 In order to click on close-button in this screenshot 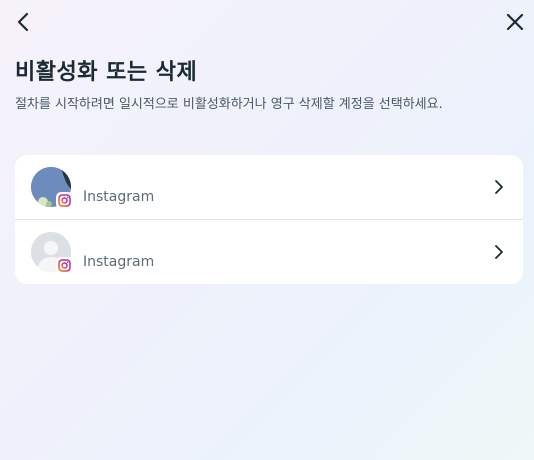, I will do `click(515, 22)`.